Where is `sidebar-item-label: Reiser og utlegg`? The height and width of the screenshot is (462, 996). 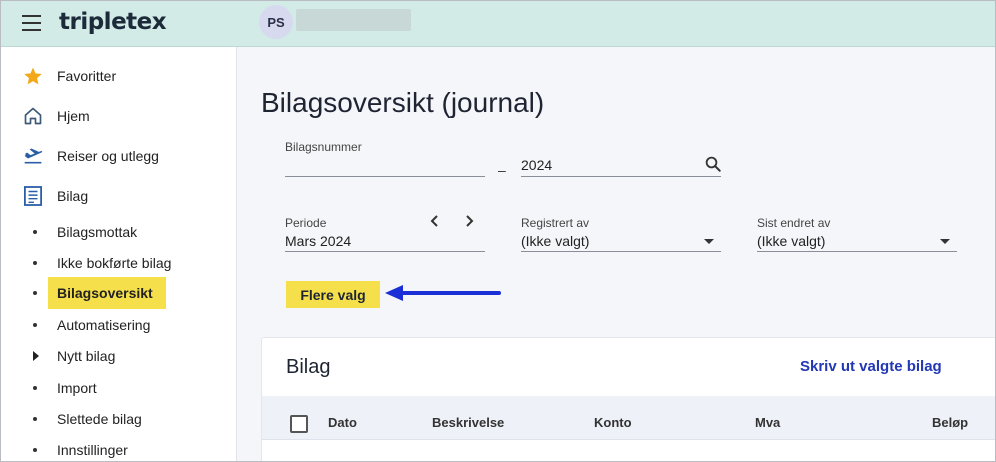
sidebar-item-label: Reiser og utlegg is located at coordinates (108, 156).